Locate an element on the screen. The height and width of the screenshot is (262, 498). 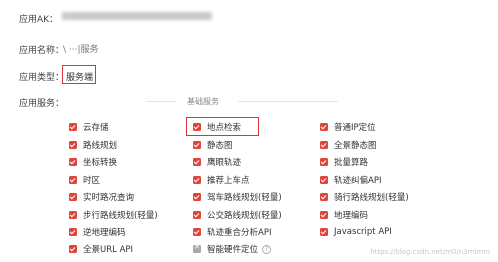
service-batch-routing: 批量算路 is located at coordinates (344, 162).